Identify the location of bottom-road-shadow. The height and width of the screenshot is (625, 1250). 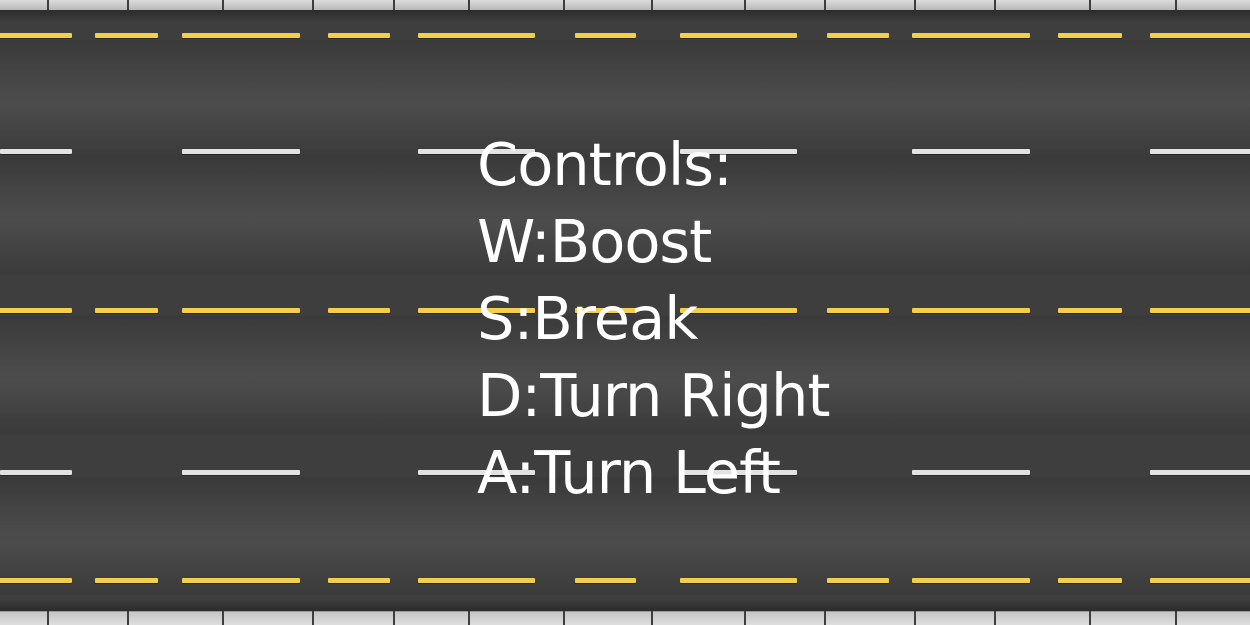
(625, 605).